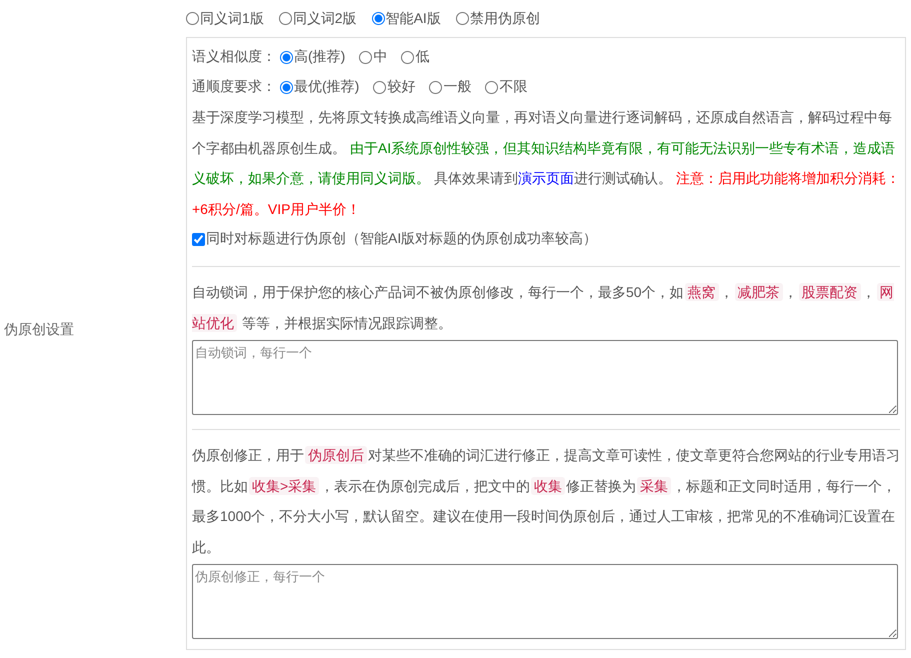  What do you see at coordinates (543, 308) in the screenshot?
I see `lock-words-description: 自动锁词，用于保护您的核心产品词不被伪原创修改，每行一个，最多50个，如 燕窝 ， 减肥茶 ， 股票配资 ， 网站优化 等等，并根据实际情况跟踪调整。` at bounding box center [543, 308].